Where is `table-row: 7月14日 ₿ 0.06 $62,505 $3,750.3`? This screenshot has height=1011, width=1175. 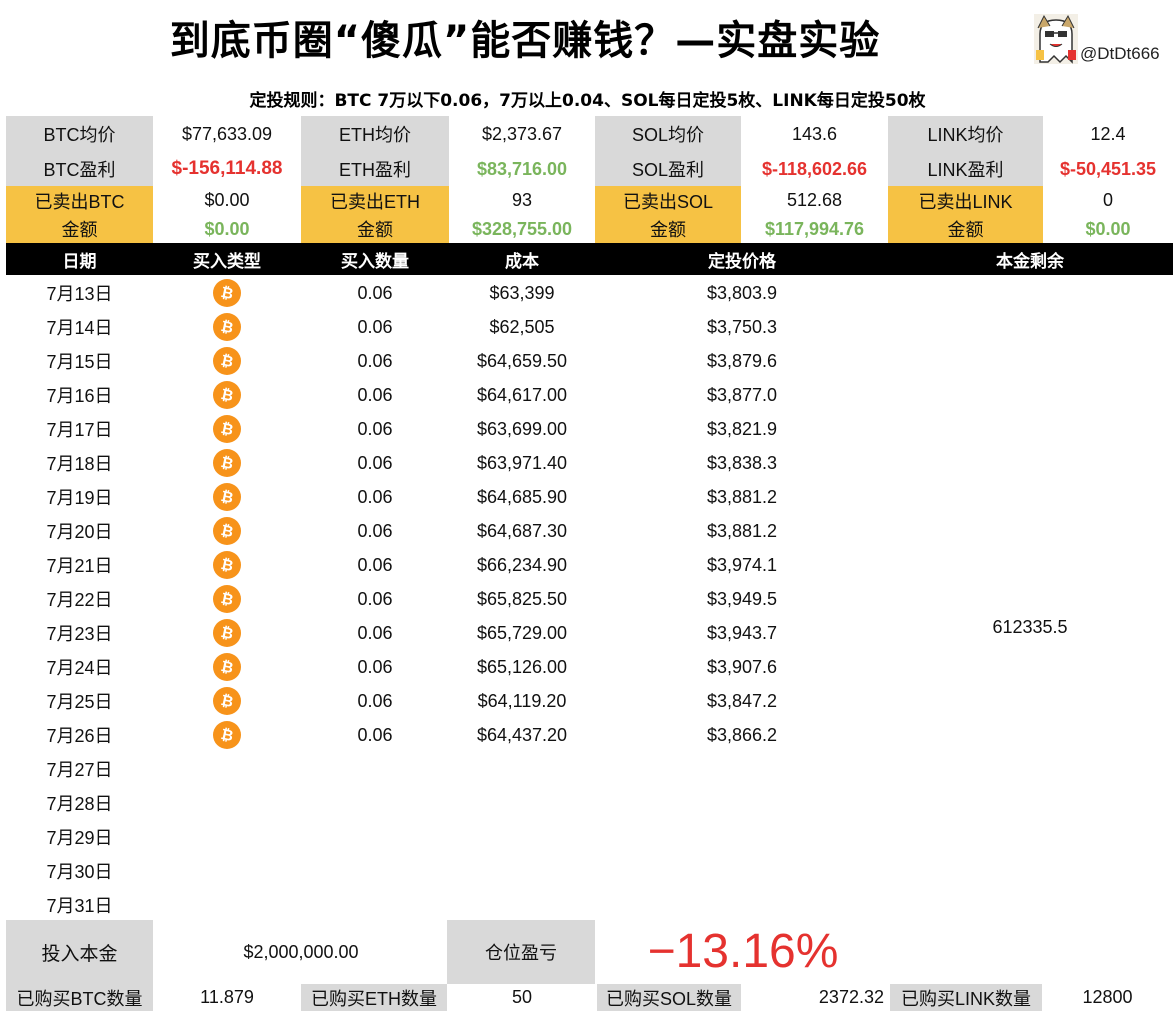
table-row: 7月14日 ₿ 0.06 $62,505 $3,750.3 is located at coordinates (587, 327).